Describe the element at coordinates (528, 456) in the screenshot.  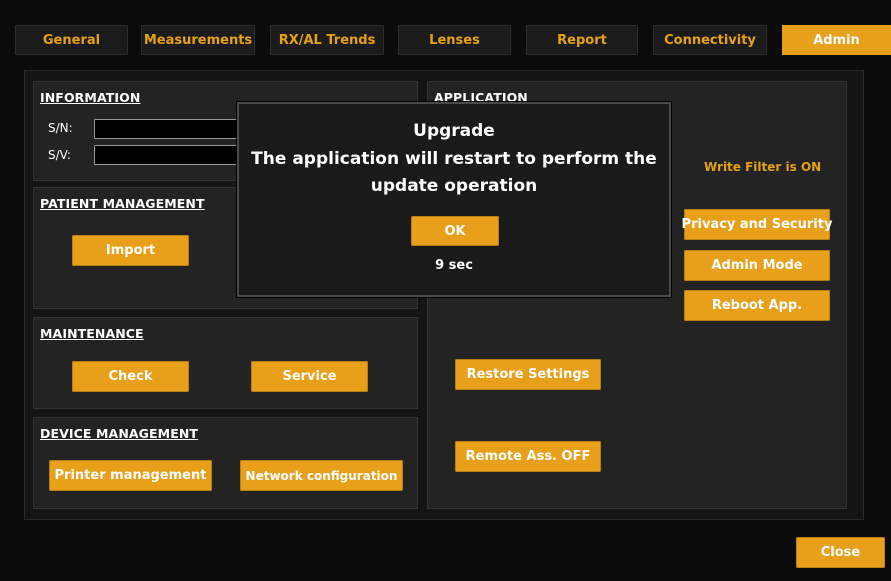
I see `remote-assistance-button: Remote Ass. OFF` at that location.